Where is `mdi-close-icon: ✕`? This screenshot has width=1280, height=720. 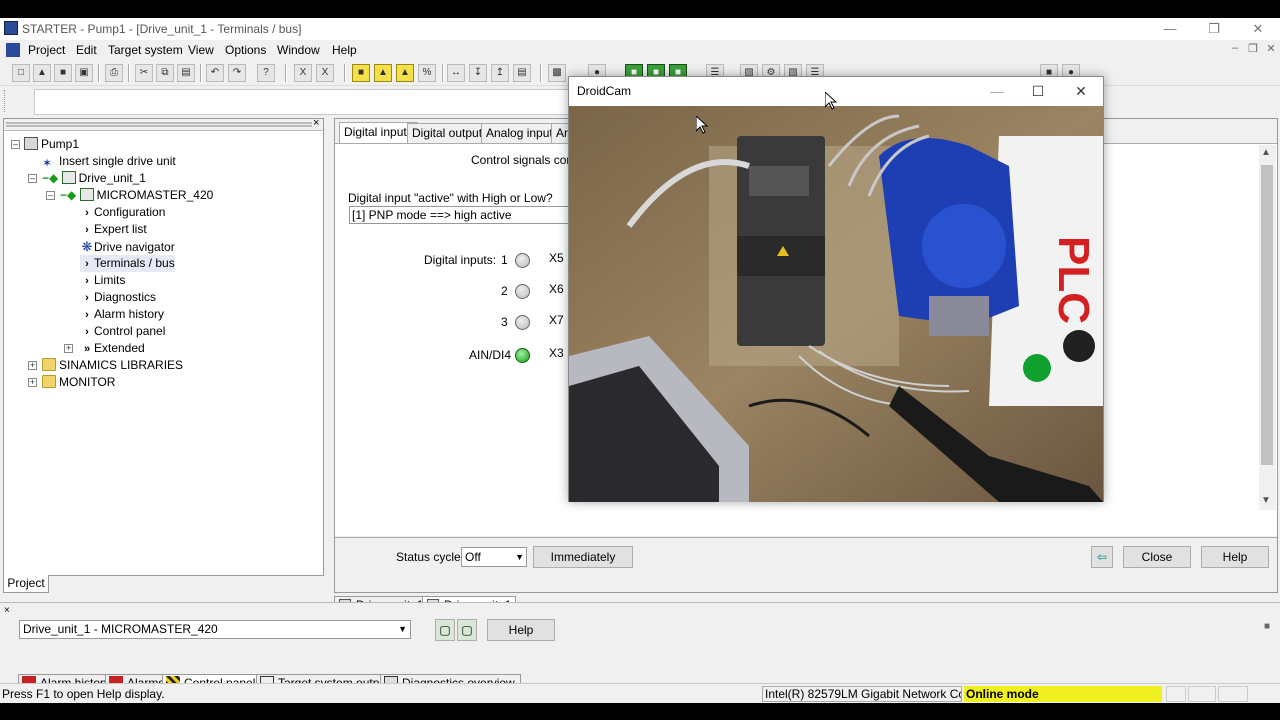 mdi-close-icon: ✕ is located at coordinates (1271, 49).